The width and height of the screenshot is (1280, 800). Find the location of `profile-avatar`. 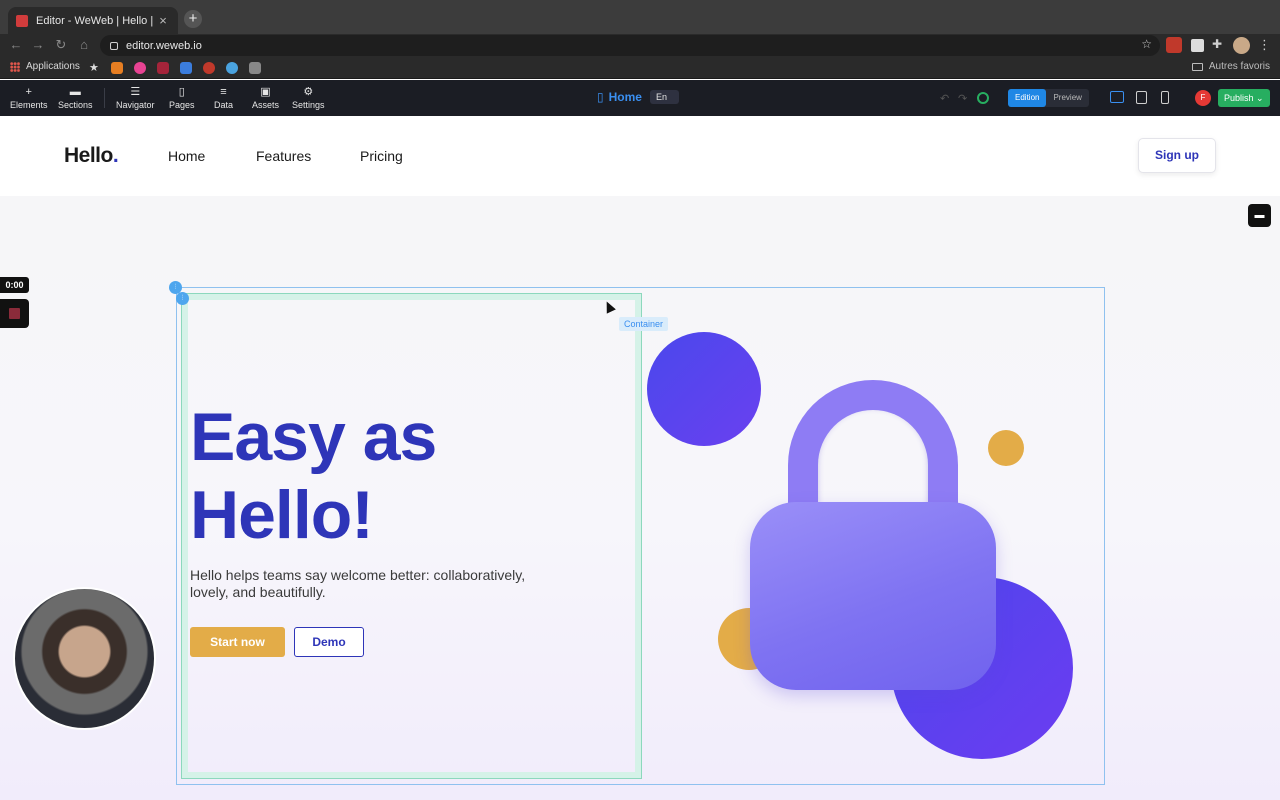

profile-avatar is located at coordinates (1241, 45).